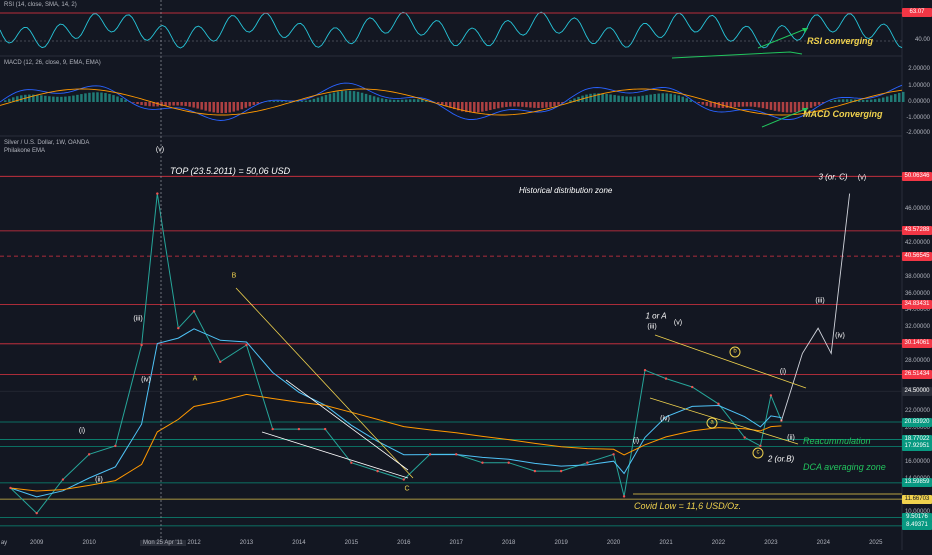 The height and width of the screenshot is (555, 932). Describe the element at coordinates (678, 323) in the screenshot. I see `wave-label: (v)` at that location.